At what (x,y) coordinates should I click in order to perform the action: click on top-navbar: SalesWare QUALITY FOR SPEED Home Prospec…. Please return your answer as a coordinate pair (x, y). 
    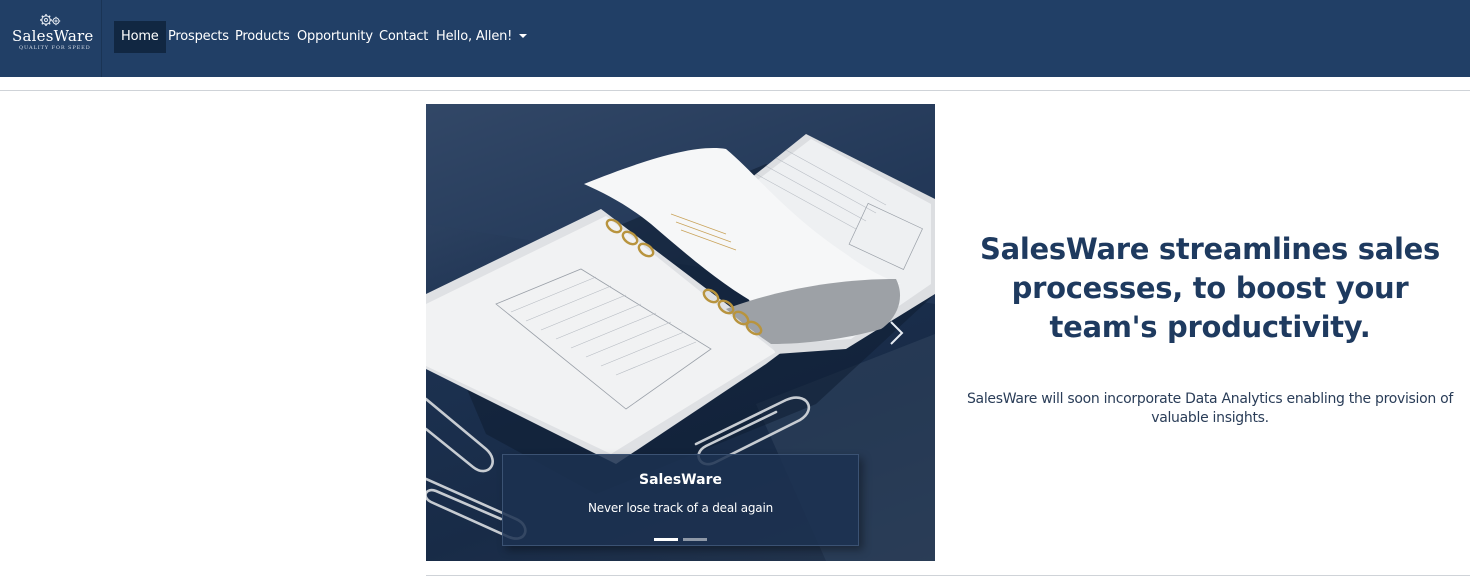
    Looking at the image, I should click on (735, 38).